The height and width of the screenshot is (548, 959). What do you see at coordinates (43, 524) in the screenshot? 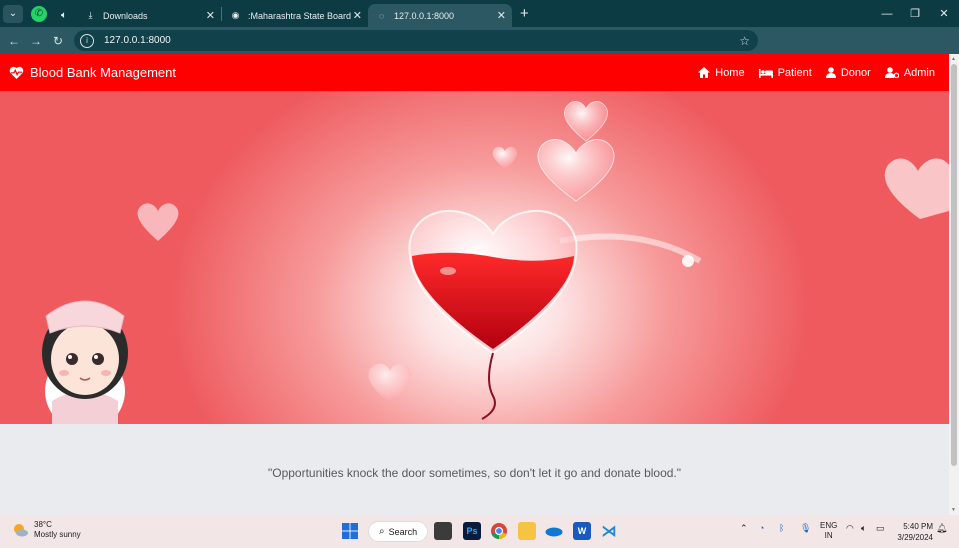
I see `weather-temp: 38°C` at bounding box center [43, 524].